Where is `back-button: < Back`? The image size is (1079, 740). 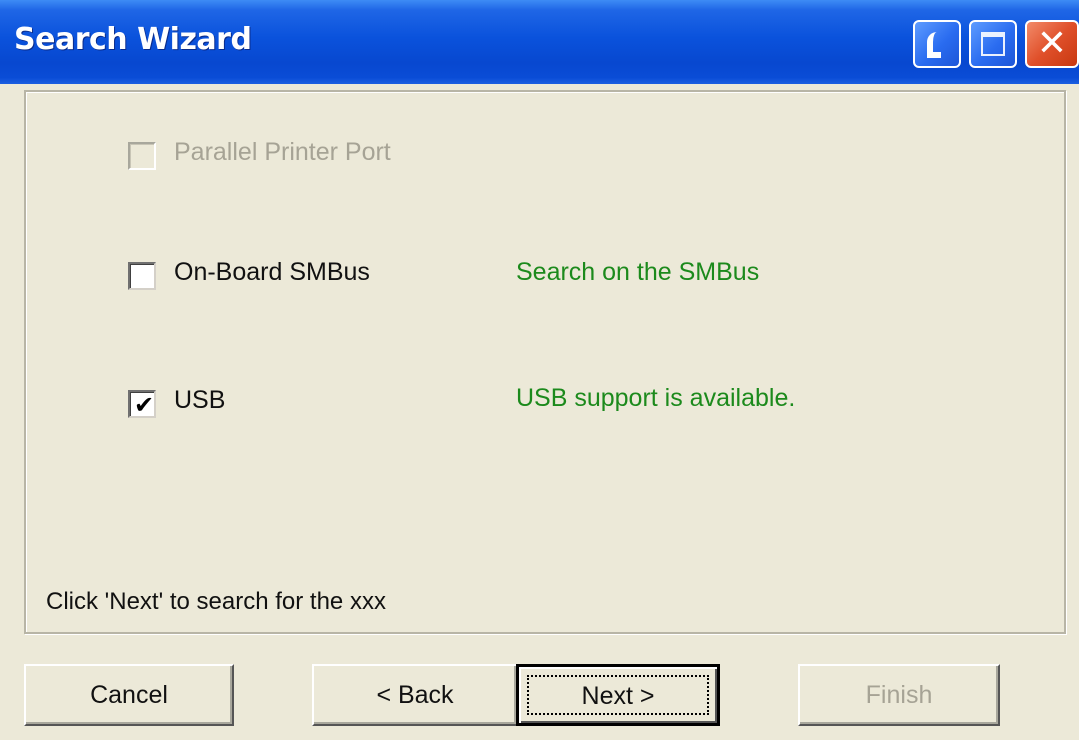
back-button: < Back is located at coordinates (415, 695).